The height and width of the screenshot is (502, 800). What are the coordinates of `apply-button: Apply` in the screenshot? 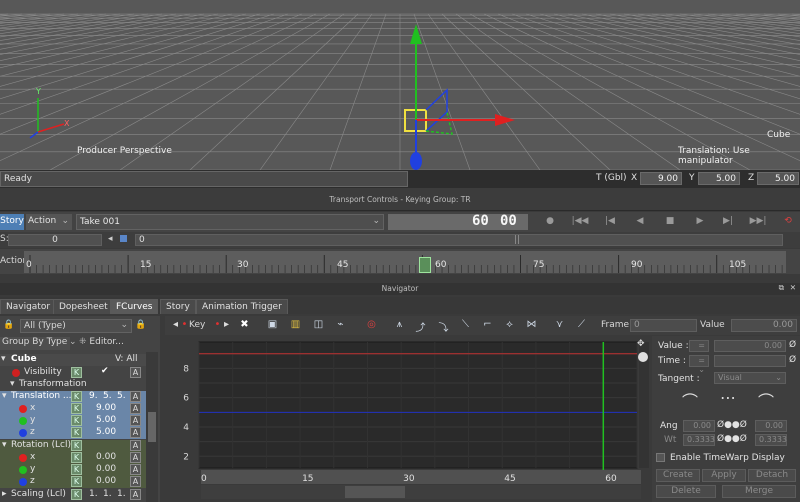 It's located at (724, 475).